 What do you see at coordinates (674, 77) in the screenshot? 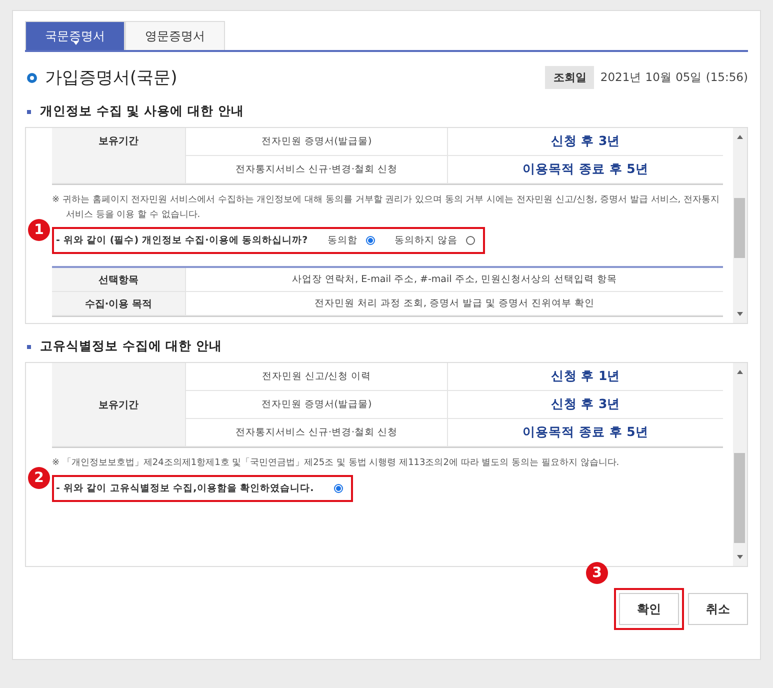
I see `lookup-date: 2021년 10월 05일 (15:56)` at bounding box center [674, 77].